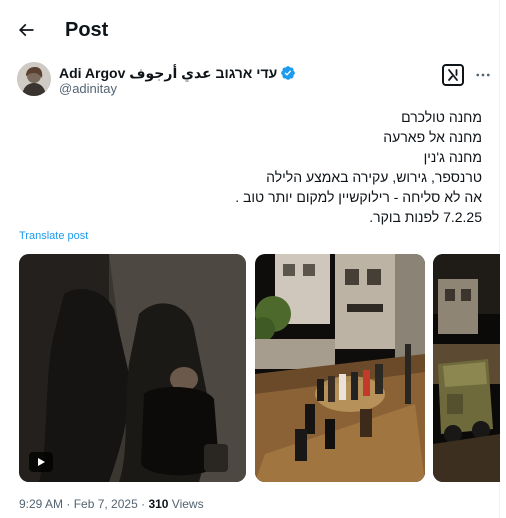 This screenshot has width=506, height=518. What do you see at coordinates (425, 217) in the screenshot?
I see `tweet-line: 7.2.25 לפנות בוקר.` at bounding box center [425, 217].